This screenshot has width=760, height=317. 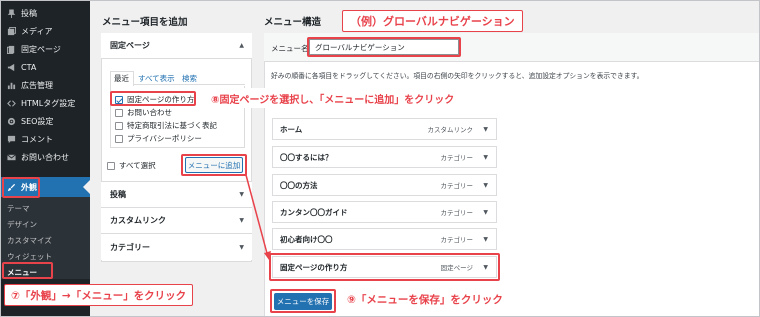 What do you see at coordinates (293, 22) in the screenshot?
I see `menu-structure-heading: メニュー構造` at bounding box center [293, 22].